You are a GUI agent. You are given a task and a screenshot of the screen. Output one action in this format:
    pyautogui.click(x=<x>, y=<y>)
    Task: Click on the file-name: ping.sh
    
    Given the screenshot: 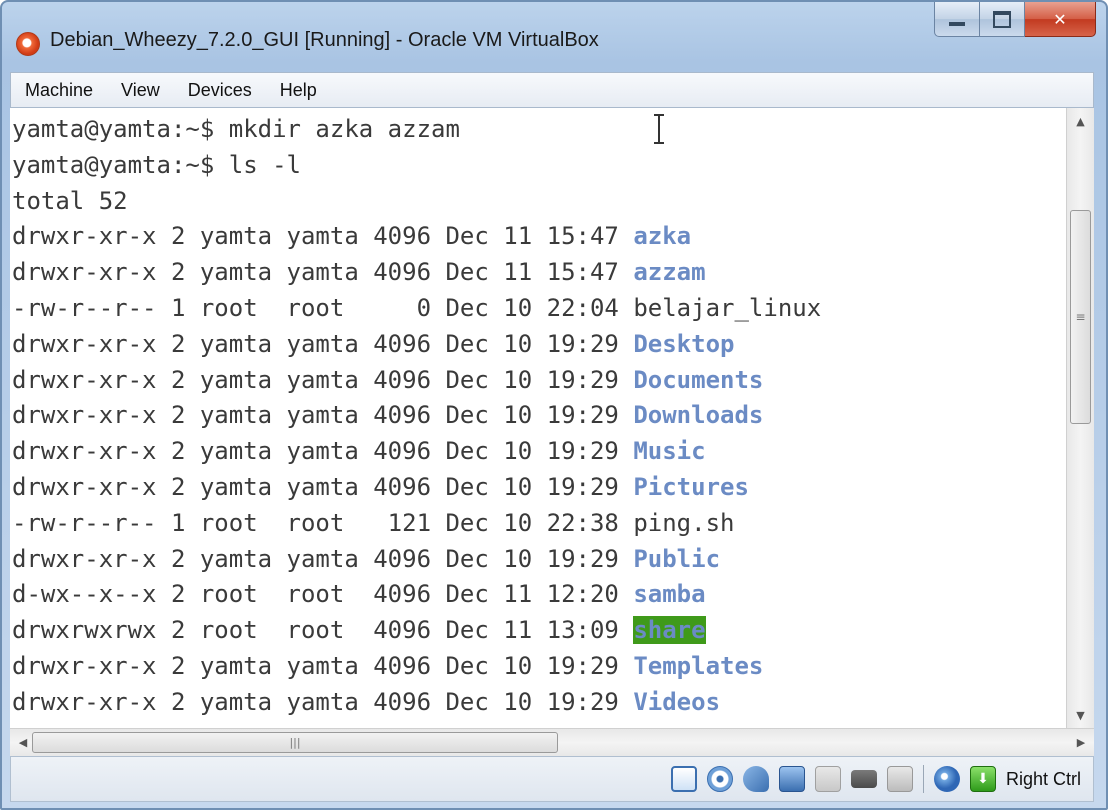 What is the action you would take?
    pyautogui.click(x=684, y=522)
    